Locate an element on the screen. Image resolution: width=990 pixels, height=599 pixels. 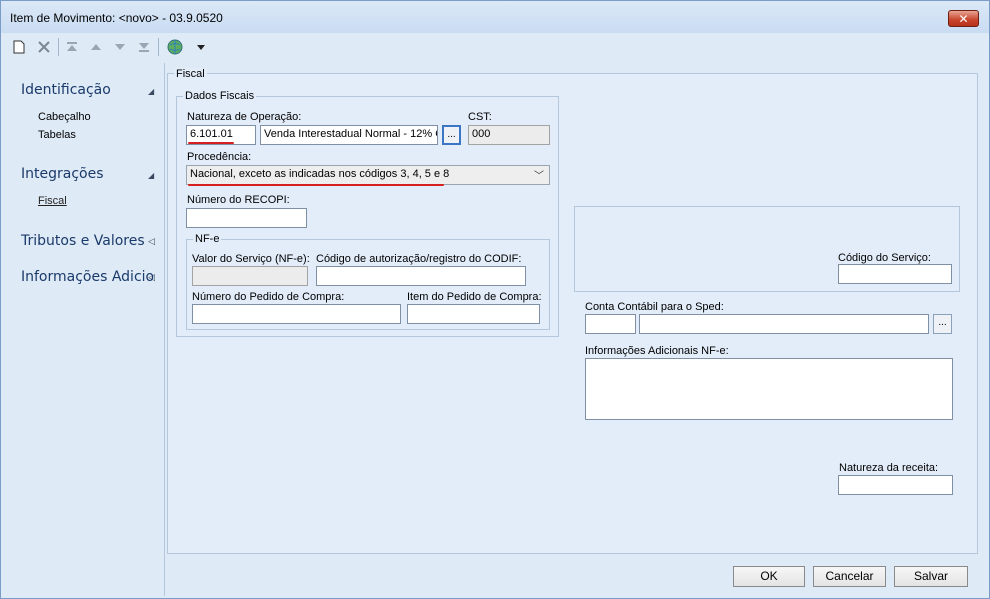
first-icon is located at coordinates (72, 47).